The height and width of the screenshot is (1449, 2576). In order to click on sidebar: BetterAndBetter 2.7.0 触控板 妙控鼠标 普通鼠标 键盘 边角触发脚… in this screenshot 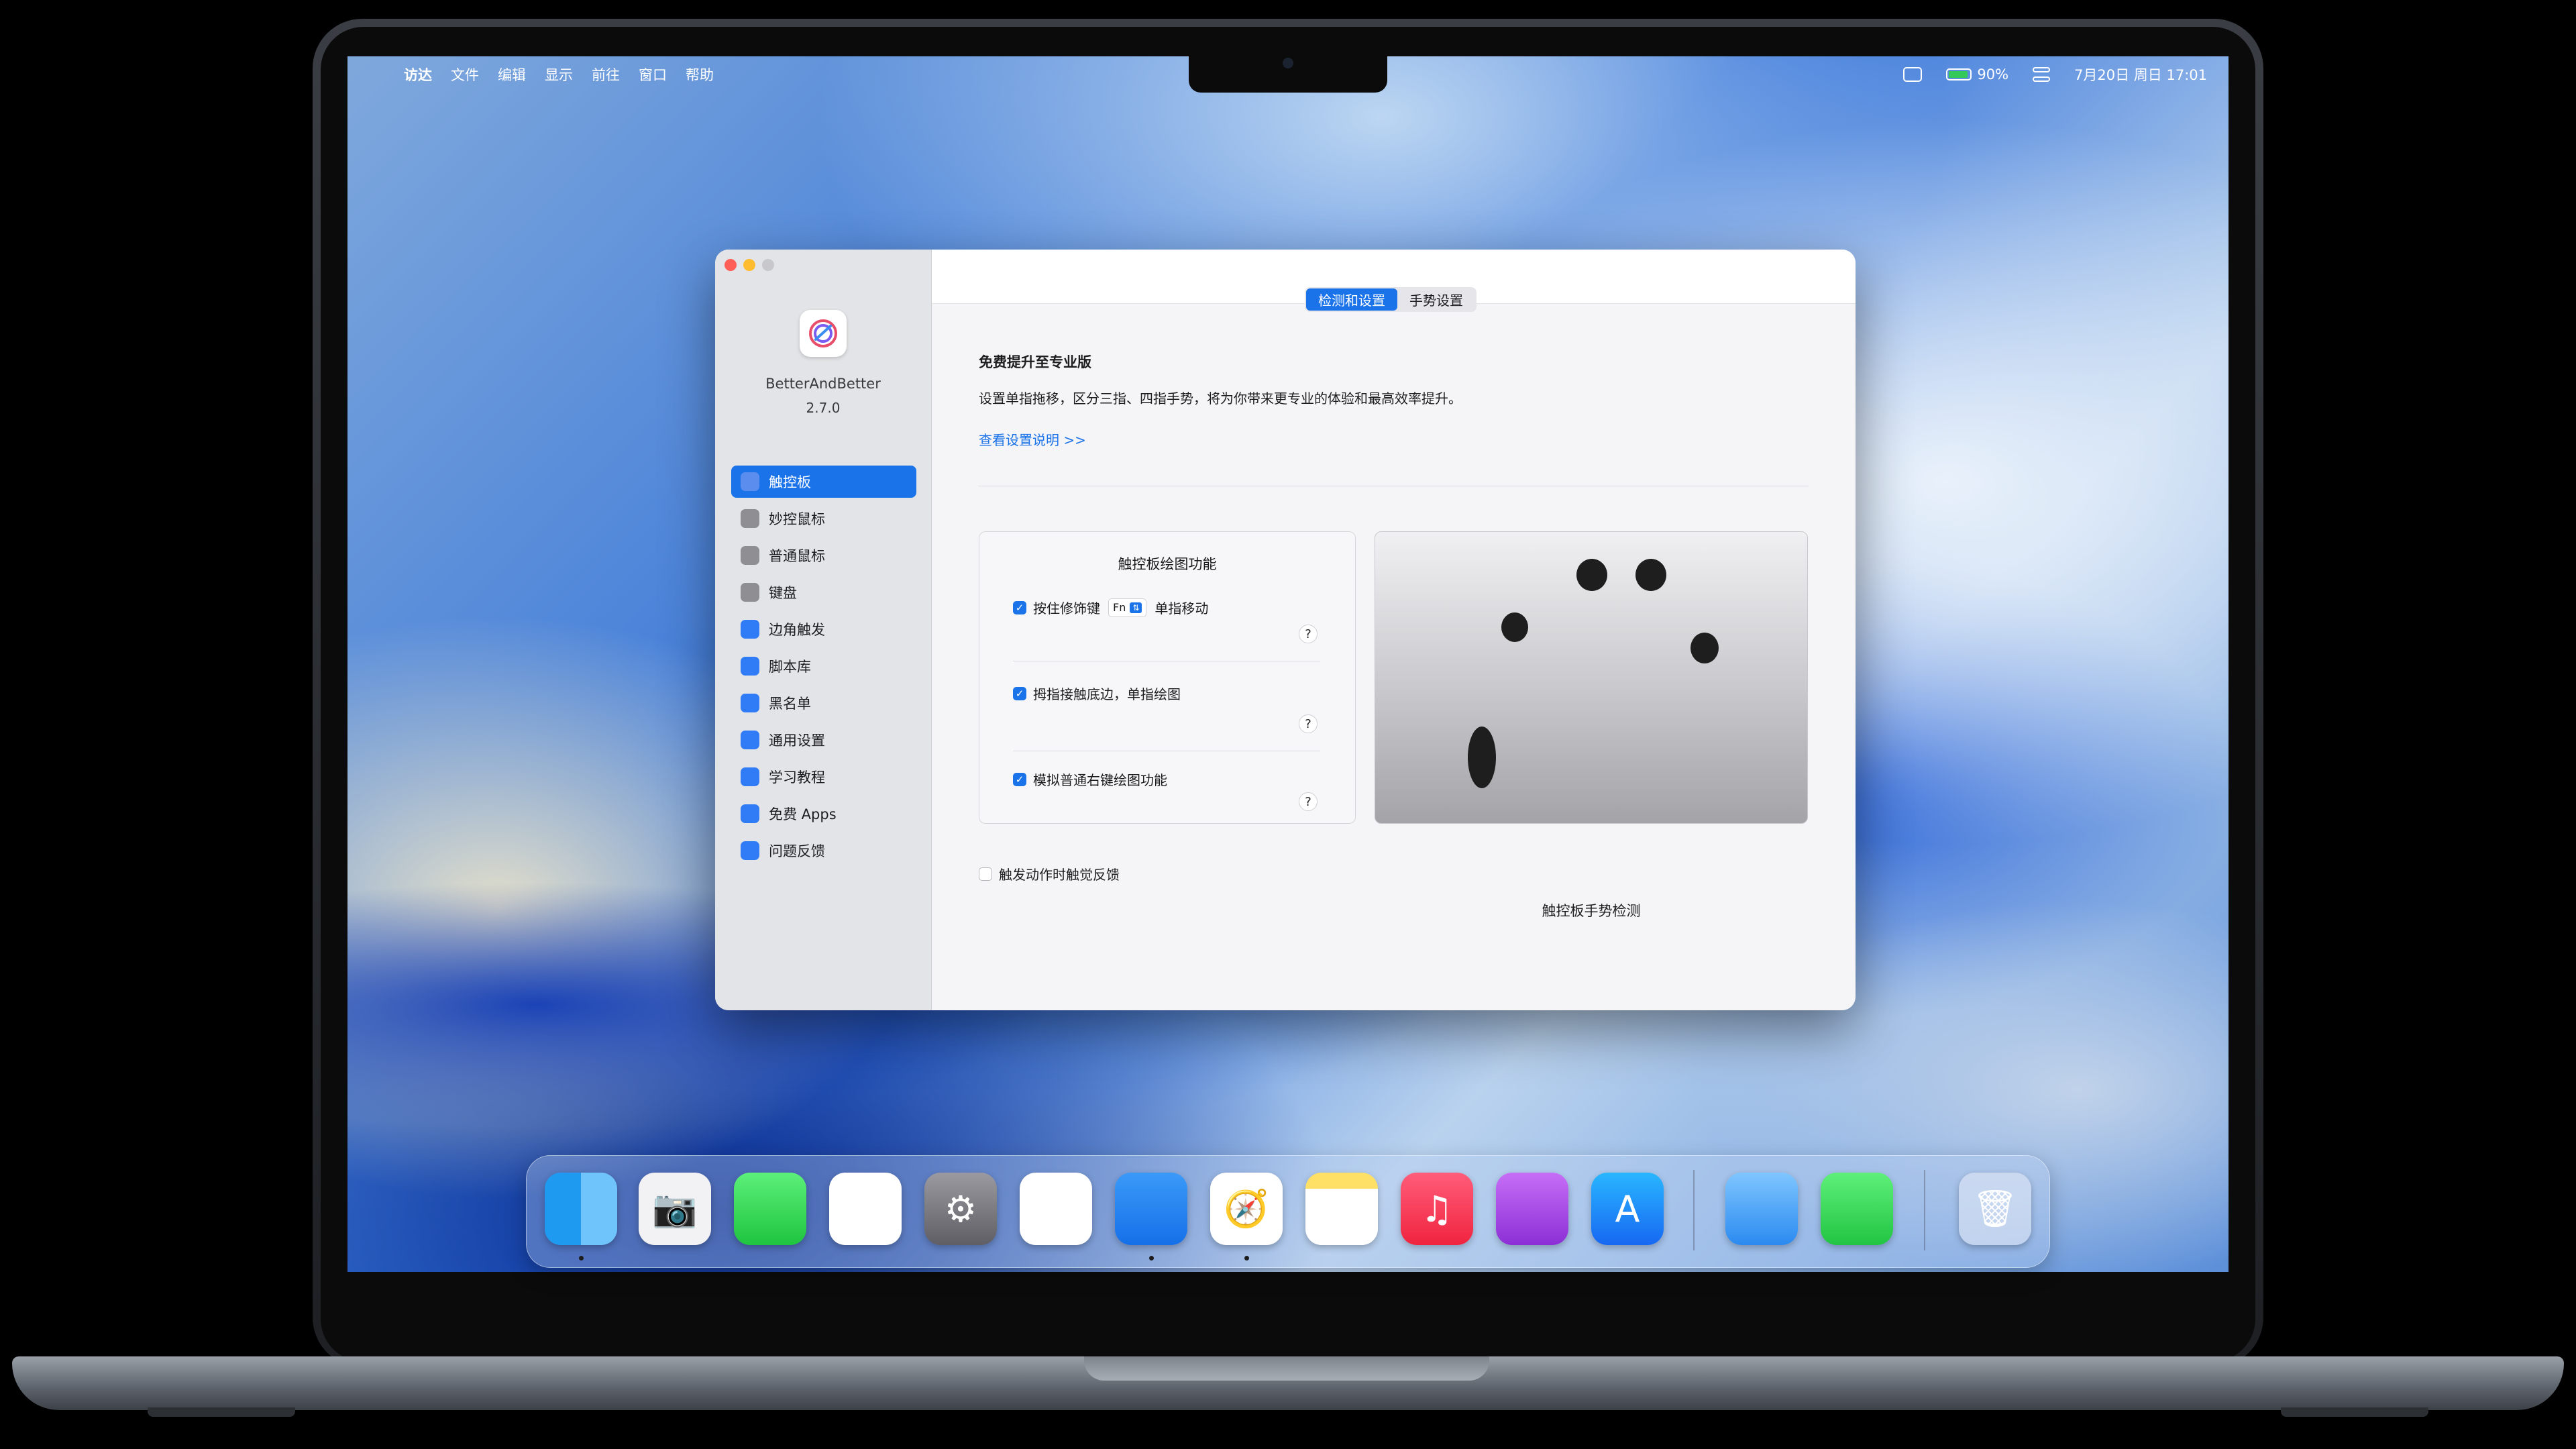, I will do `click(823, 630)`.